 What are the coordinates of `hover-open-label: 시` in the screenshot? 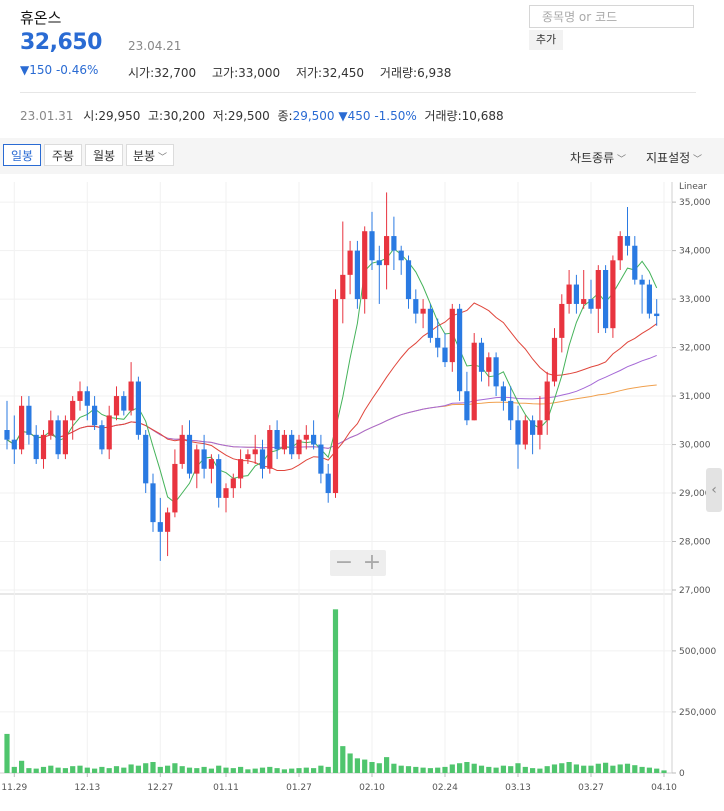 It's located at (89, 116).